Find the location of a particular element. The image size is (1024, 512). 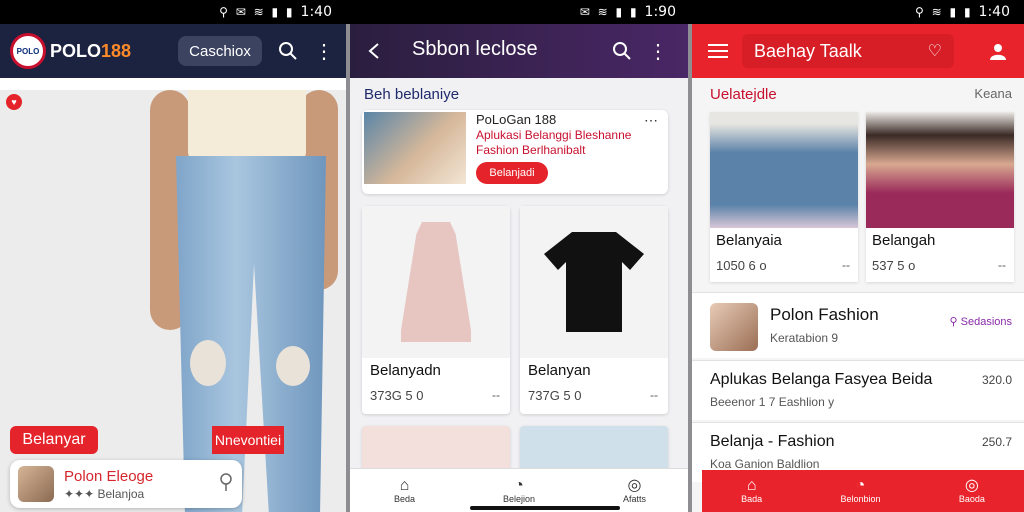

nav-label: Beda is located at coordinates (404, 498).